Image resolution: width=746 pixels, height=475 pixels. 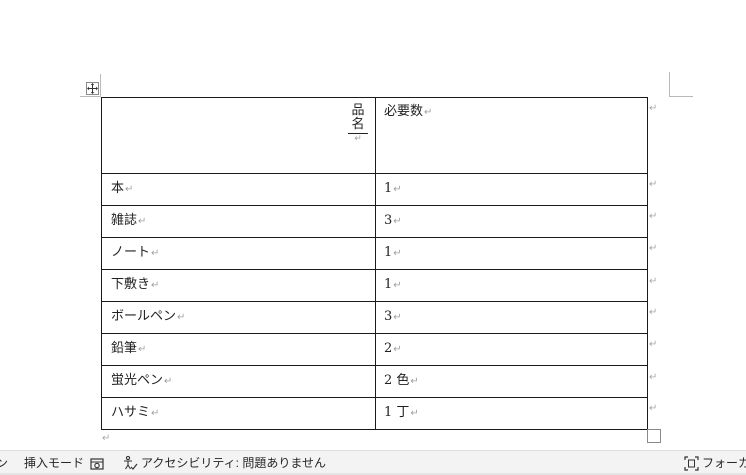 I want to click on accessibility-icon, so click(x=131, y=462).